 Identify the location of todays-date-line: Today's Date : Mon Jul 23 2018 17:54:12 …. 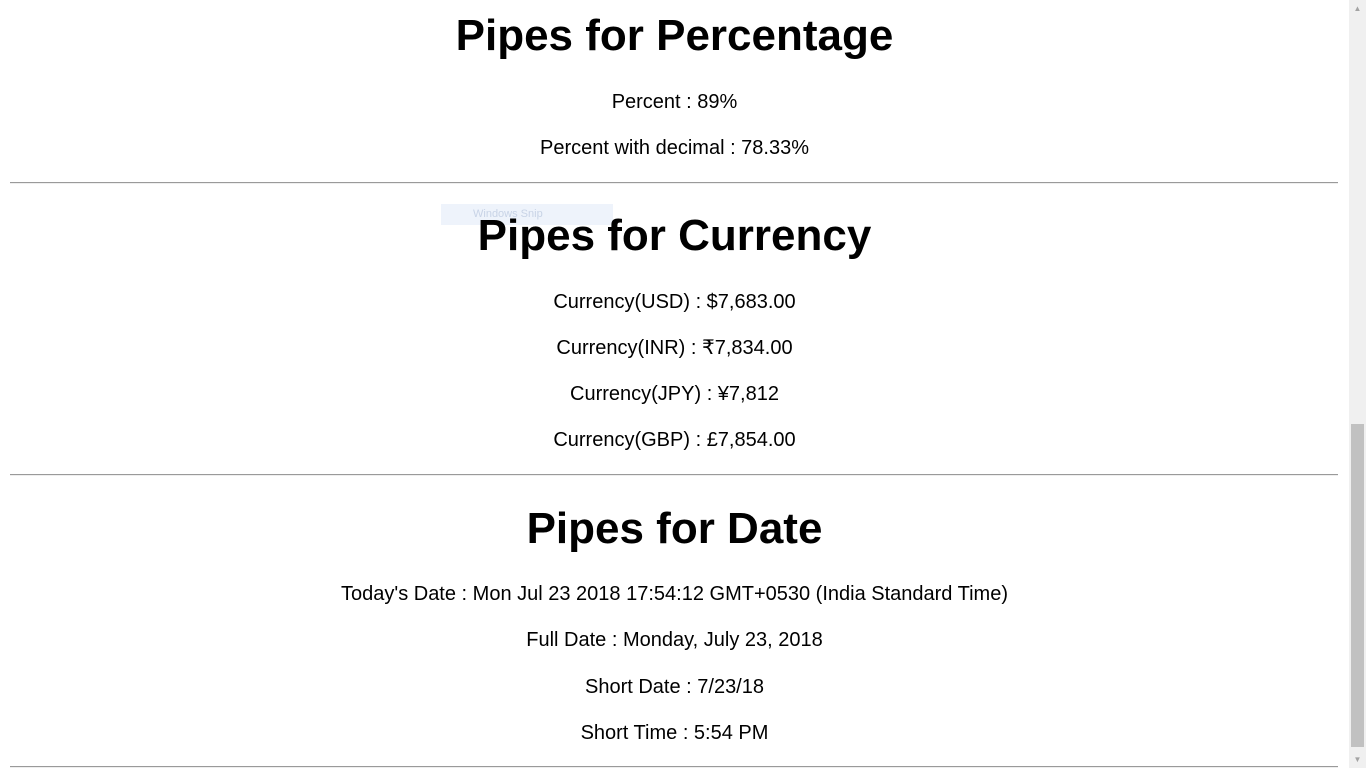
(674, 594).